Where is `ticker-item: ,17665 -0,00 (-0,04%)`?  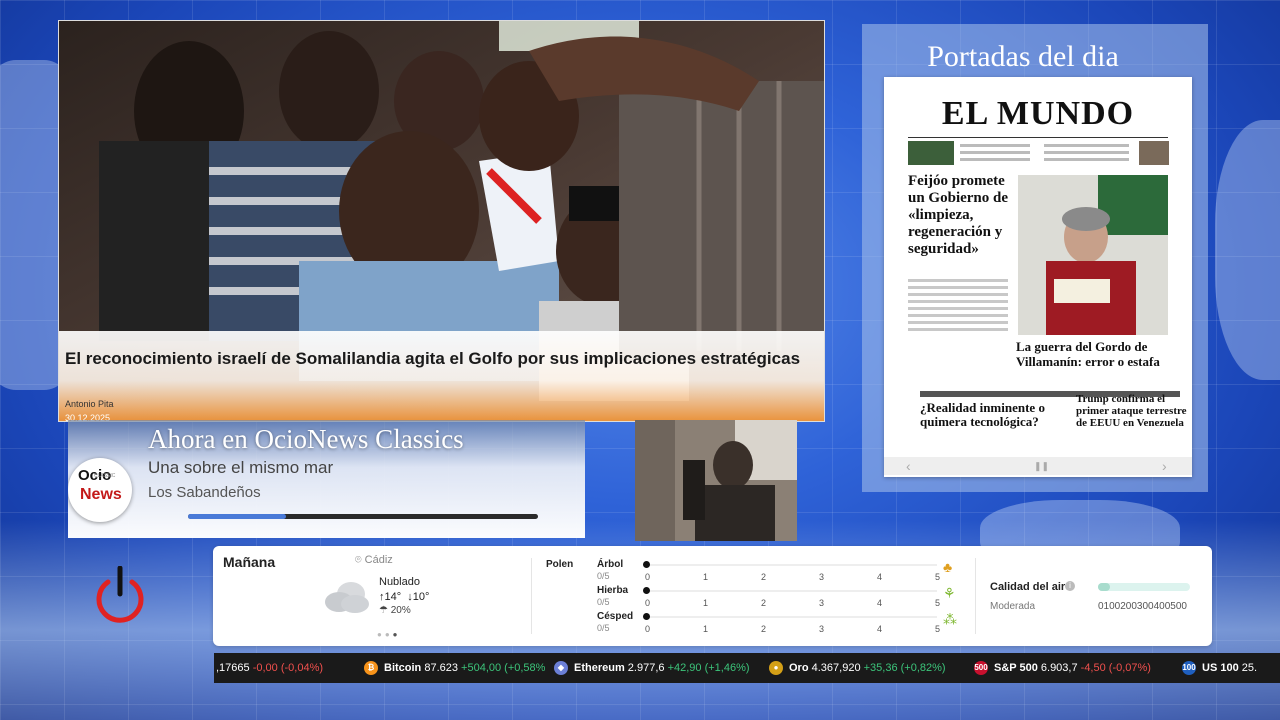
ticker-item: ,17665 -0,00 (-0,04%) is located at coordinates (269, 668).